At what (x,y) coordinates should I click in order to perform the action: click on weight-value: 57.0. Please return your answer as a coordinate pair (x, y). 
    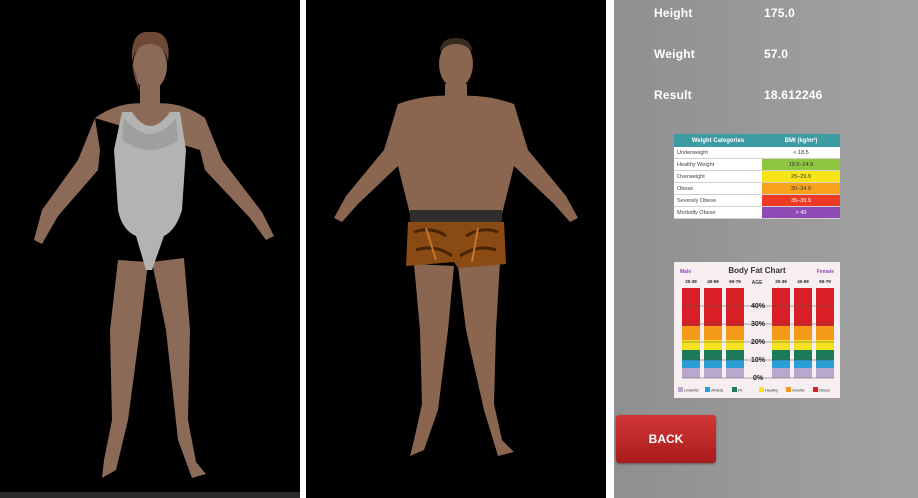
    Looking at the image, I should click on (776, 54).